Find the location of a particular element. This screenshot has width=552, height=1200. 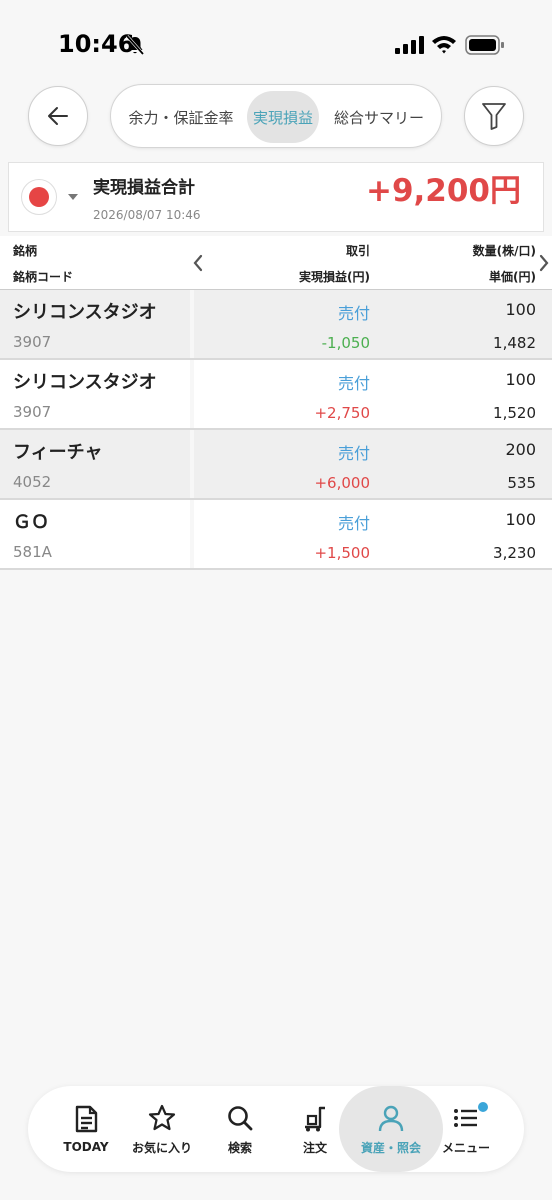

row-right-cell: 売付 +2,750 100 1,520 is located at coordinates (373, 394).